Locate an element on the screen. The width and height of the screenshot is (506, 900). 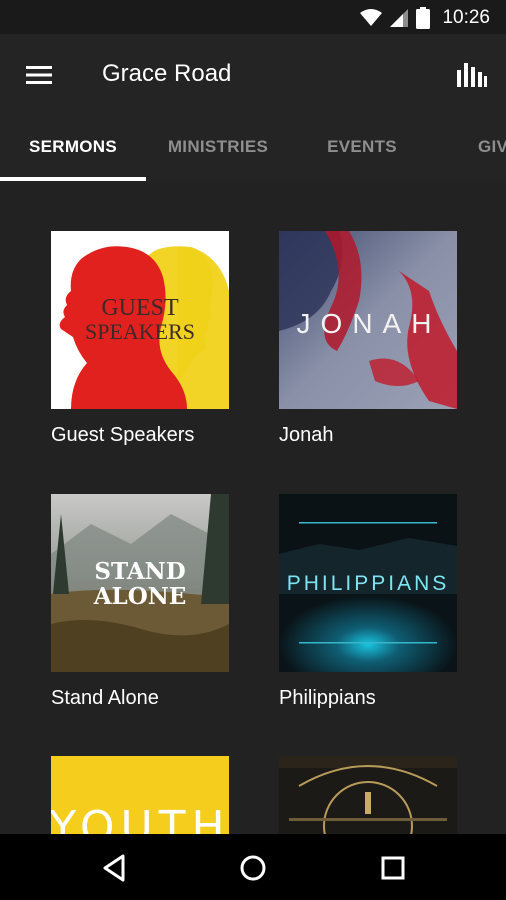
menu-icon is located at coordinates (39, 75).